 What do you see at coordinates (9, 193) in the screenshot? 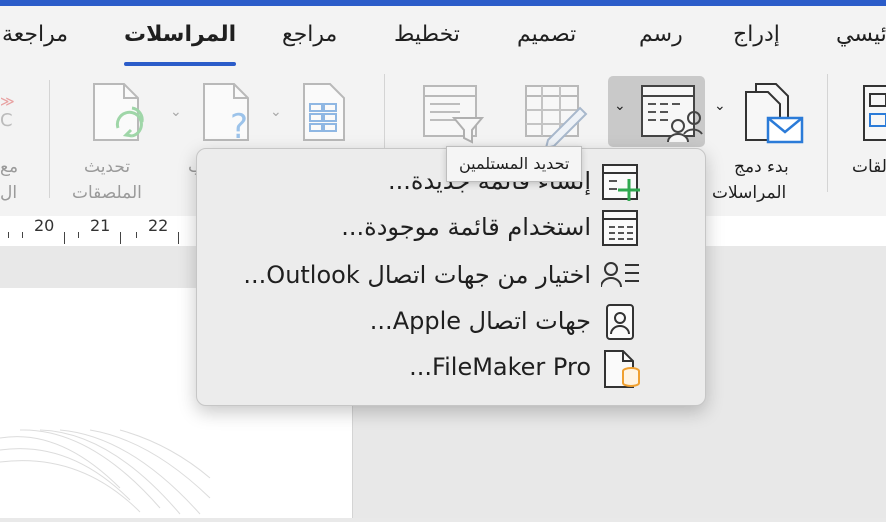
I see `left-cut-label-2: ال` at bounding box center [9, 193].